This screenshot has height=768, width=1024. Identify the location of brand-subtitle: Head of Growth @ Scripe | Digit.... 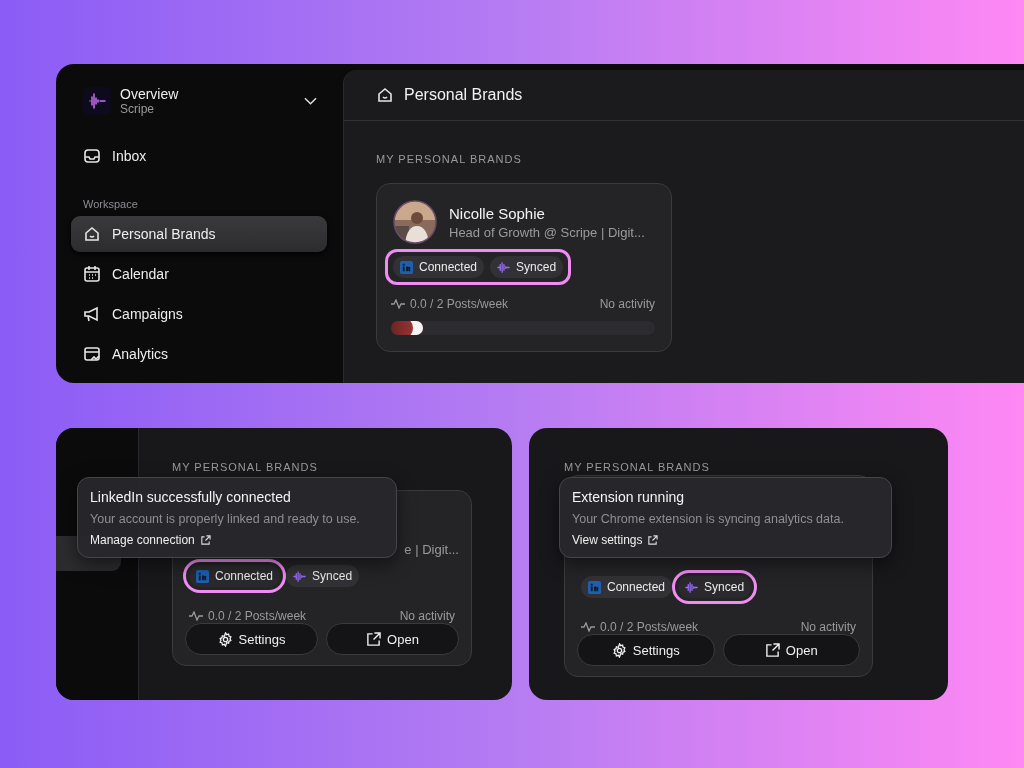
(547, 232).